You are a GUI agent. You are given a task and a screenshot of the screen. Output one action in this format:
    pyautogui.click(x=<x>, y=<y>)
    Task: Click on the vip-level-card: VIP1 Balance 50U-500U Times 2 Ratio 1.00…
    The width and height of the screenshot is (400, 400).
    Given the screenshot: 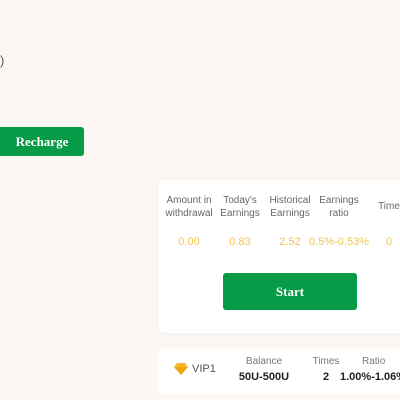 What is the action you would take?
    pyautogui.click(x=279, y=371)
    